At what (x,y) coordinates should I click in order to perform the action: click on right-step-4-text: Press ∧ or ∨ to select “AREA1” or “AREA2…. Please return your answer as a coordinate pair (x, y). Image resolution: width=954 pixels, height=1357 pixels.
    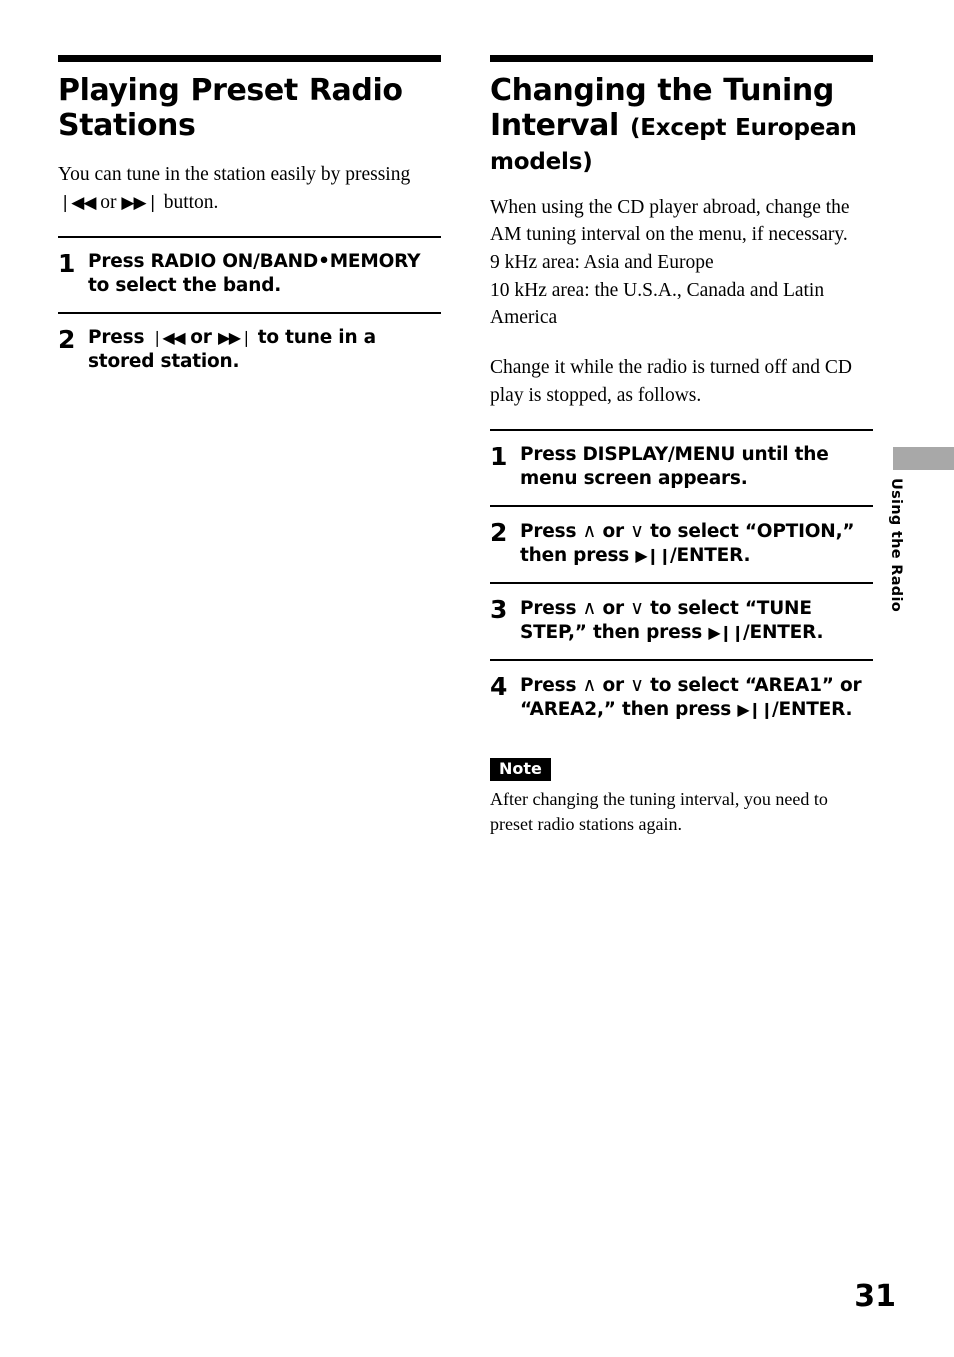
    Looking at the image, I should click on (696, 697).